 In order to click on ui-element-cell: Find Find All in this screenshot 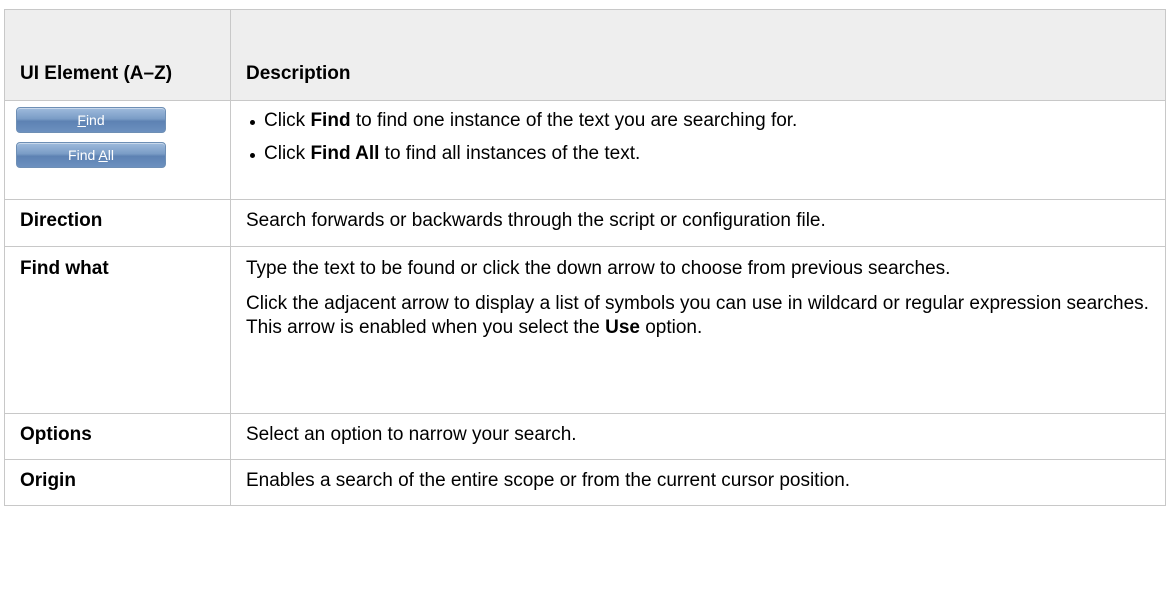, I will do `click(117, 150)`.